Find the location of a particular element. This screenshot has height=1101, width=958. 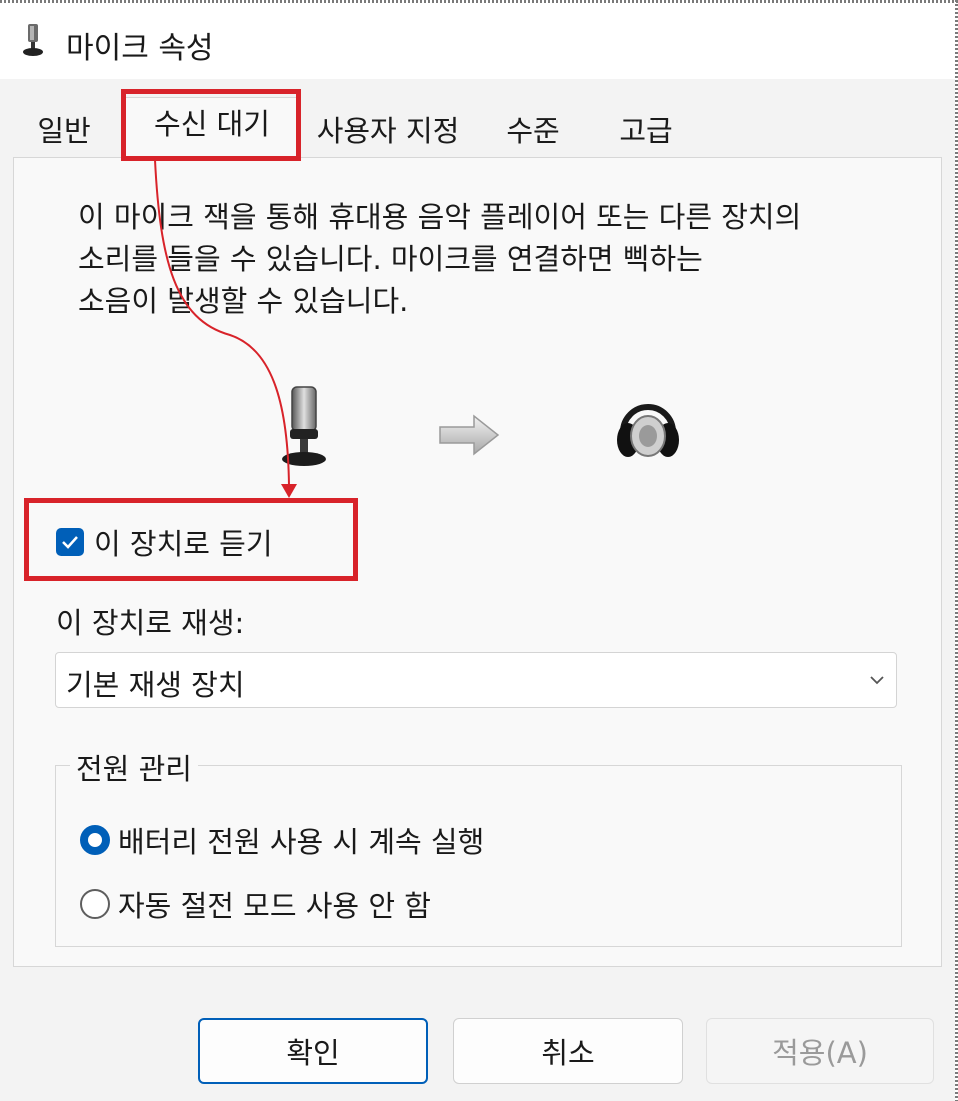

microphone-icon is located at coordinates (304, 428).